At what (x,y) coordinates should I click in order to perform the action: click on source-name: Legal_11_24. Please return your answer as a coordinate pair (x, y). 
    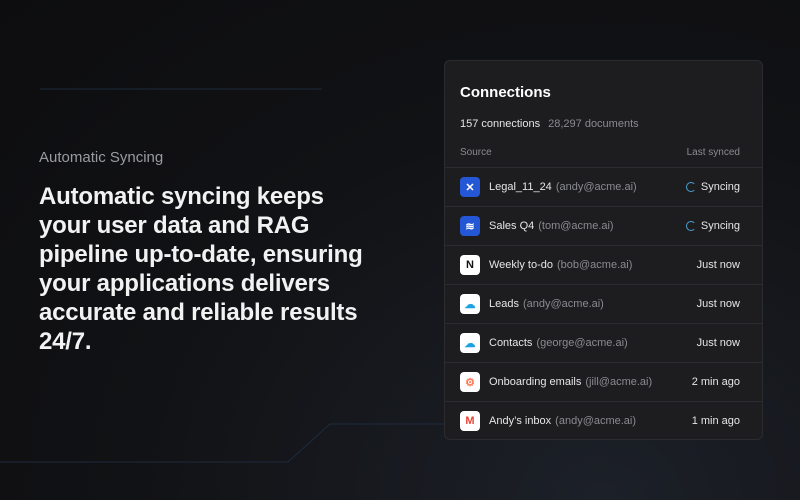
    Looking at the image, I should click on (520, 187).